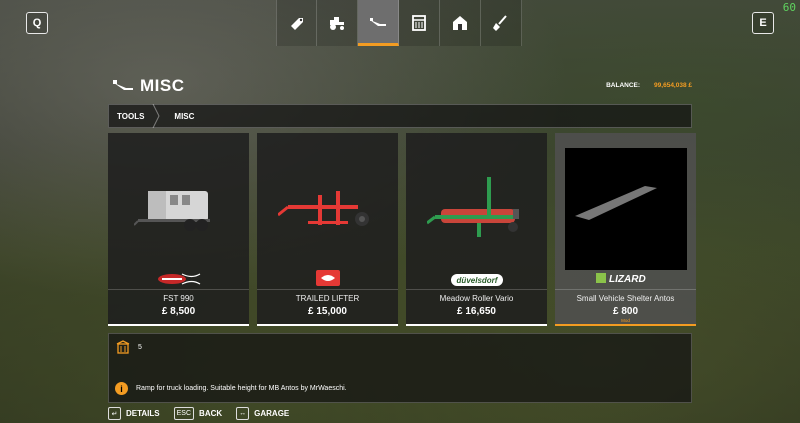 The height and width of the screenshot is (423, 800). I want to click on tab-tools-misc, so click(378, 23).